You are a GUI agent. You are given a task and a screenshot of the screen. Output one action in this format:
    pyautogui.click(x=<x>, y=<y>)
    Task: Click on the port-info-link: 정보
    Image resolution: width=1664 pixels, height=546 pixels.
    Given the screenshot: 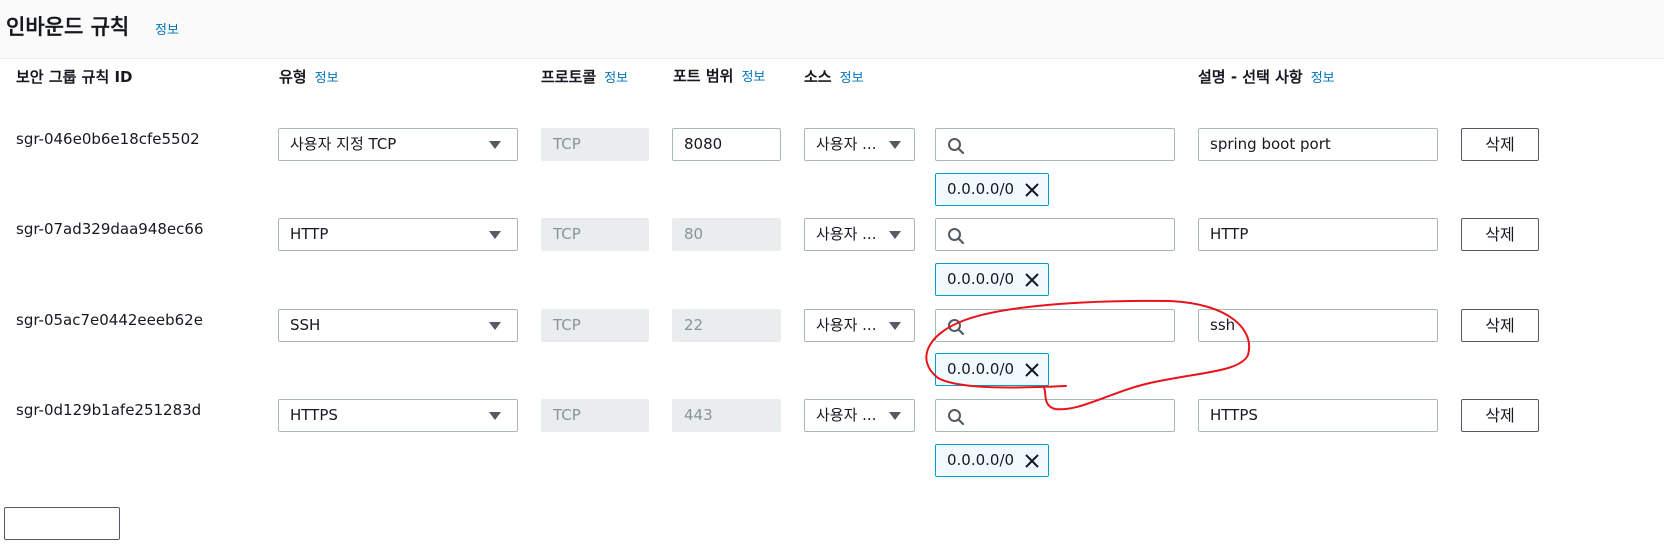 What is the action you would take?
    pyautogui.click(x=753, y=77)
    